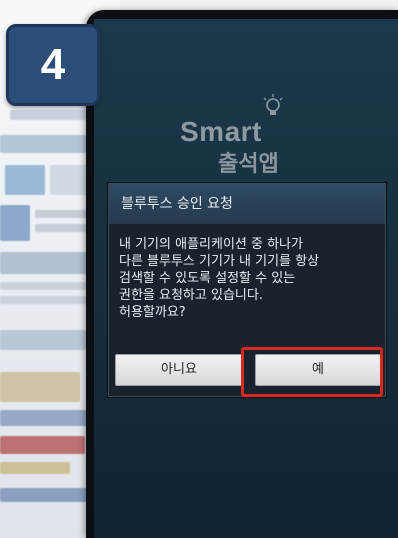 This screenshot has height=538, width=398. What do you see at coordinates (53, 65) in the screenshot?
I see `step-number-badge: 4` at bounding box center [53, 65].